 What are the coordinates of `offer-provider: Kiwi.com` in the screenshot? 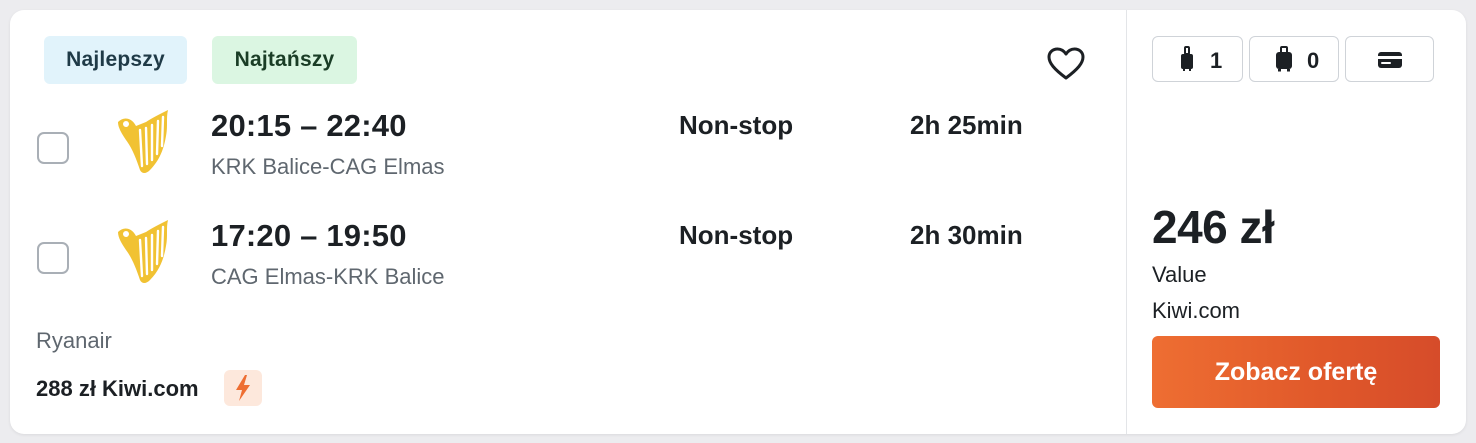 It's located at (1196, 310).